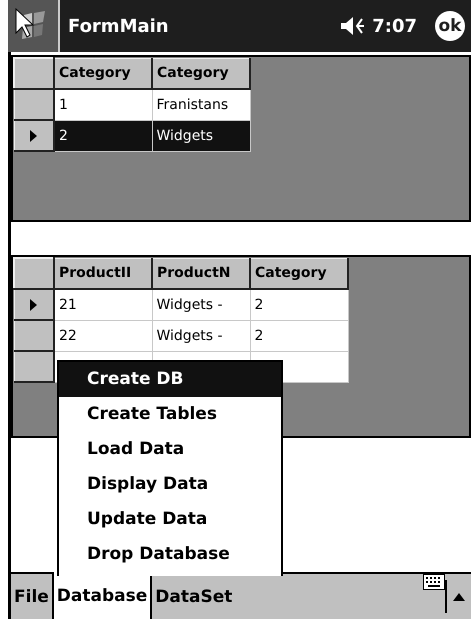 The width and height of the screenshot is (471, 619). What do you see at coordinates (170, 379) in the screenshot?
I see `menu-item: Create DB` at bounding box center [170, 379].